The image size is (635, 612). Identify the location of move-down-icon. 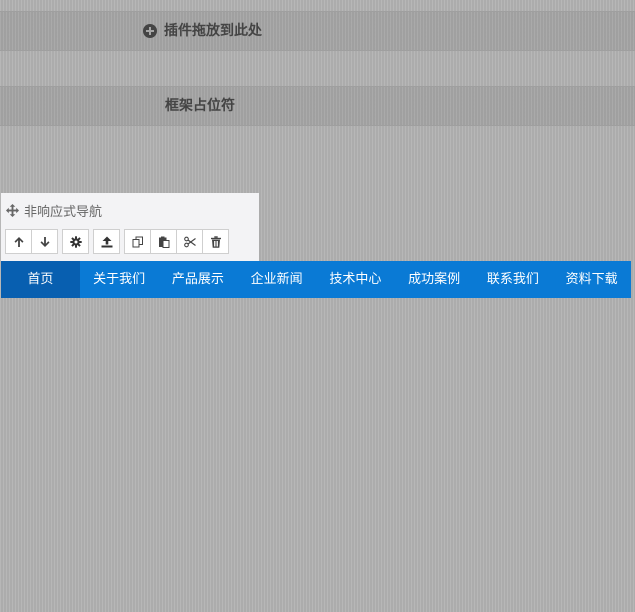
(44, 241).